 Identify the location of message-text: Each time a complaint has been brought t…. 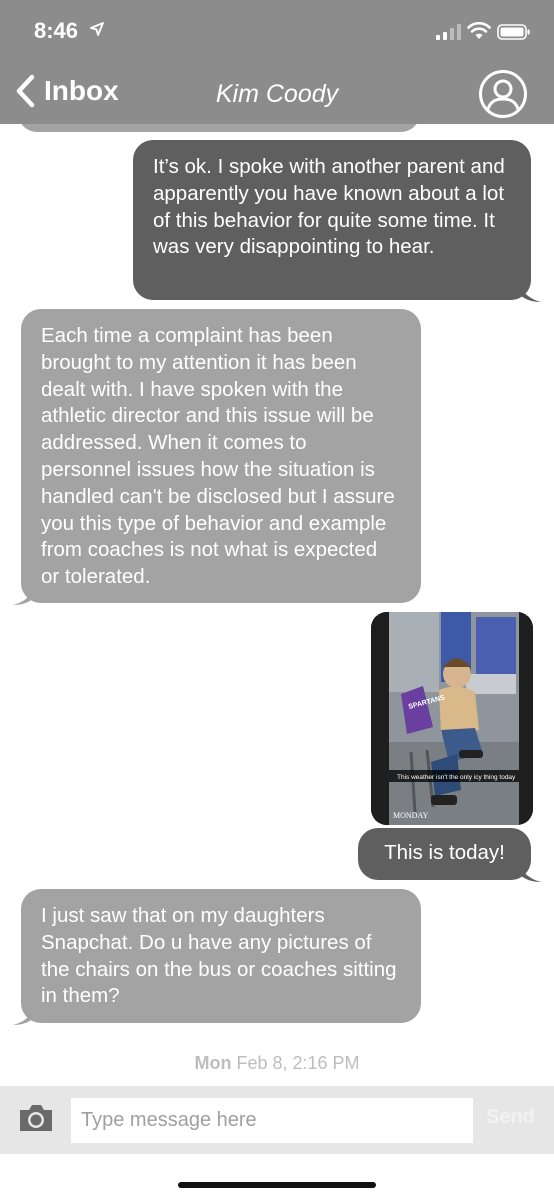
(218, 456).